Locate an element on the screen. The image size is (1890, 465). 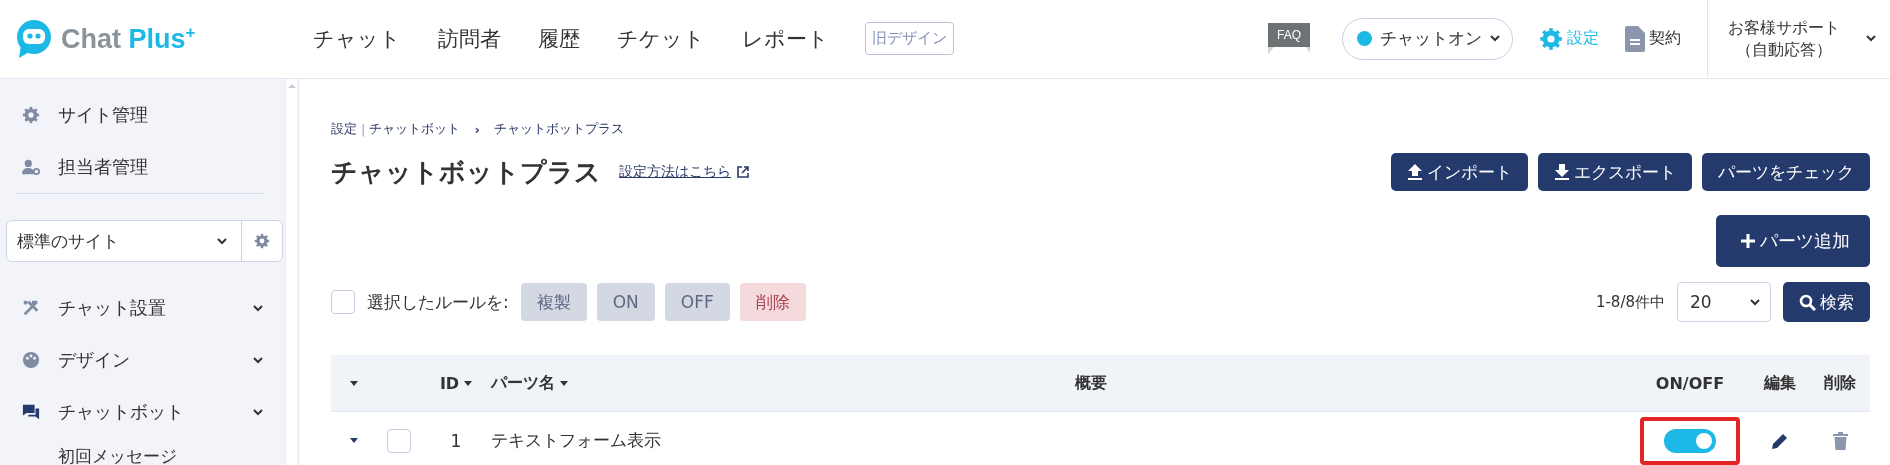
breadcrumb-link: 設定 is located at coordinates (344, 129).